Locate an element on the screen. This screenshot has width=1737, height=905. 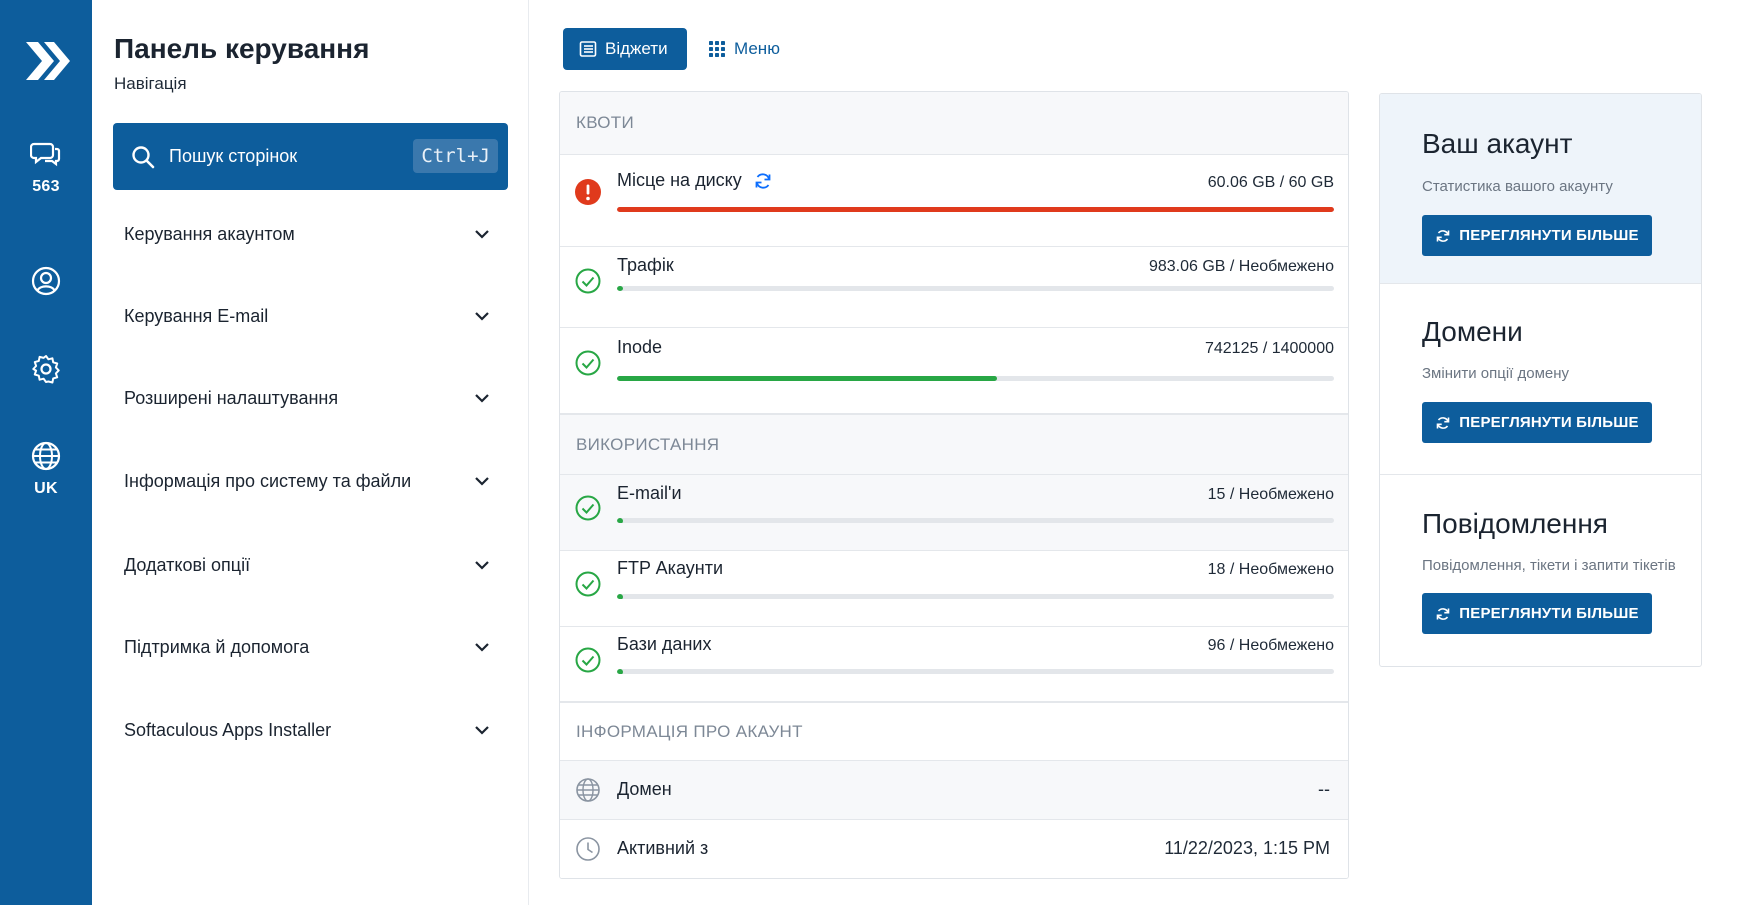
quota-value: 60.06 GB / 60 GB is located at coordinates (1270, 182).